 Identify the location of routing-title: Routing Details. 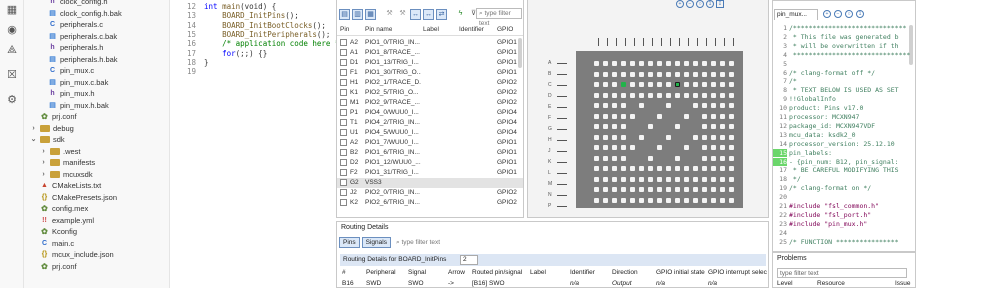
(364, 227).